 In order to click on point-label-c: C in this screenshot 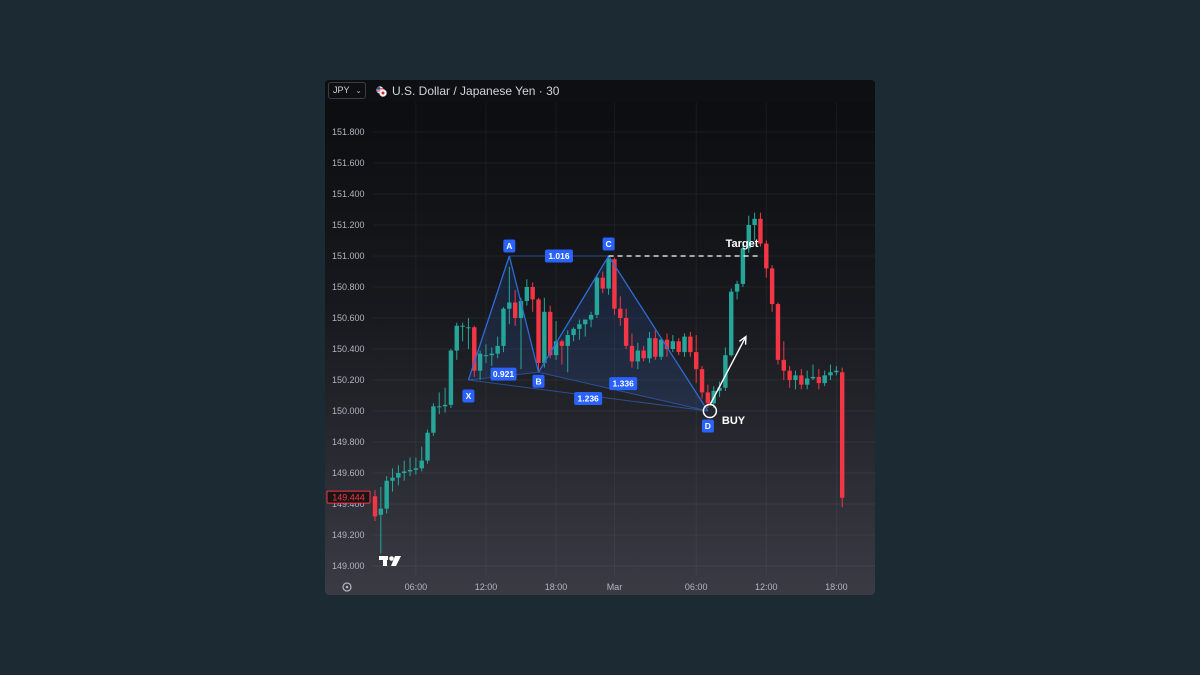, I will do `click(608, 244)`.